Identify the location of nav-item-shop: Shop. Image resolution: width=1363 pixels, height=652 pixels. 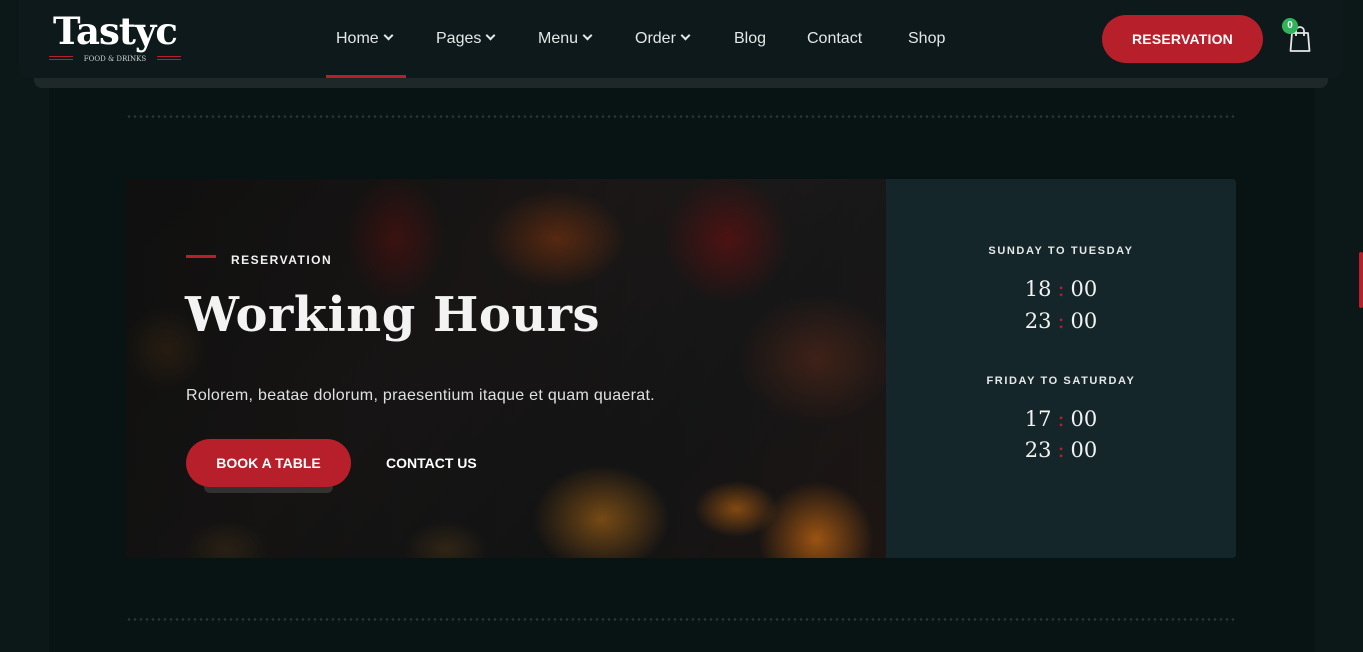
(926, 39).